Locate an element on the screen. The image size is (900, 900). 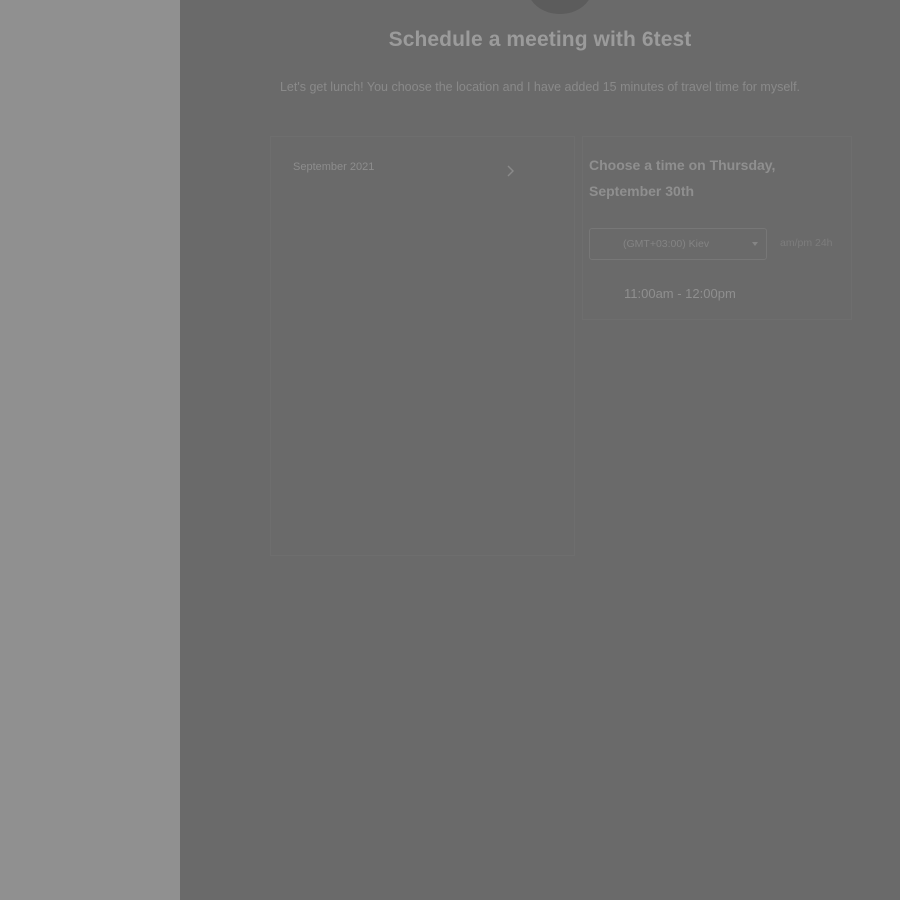
caret-down-icon is located at coordinates (755, 244).